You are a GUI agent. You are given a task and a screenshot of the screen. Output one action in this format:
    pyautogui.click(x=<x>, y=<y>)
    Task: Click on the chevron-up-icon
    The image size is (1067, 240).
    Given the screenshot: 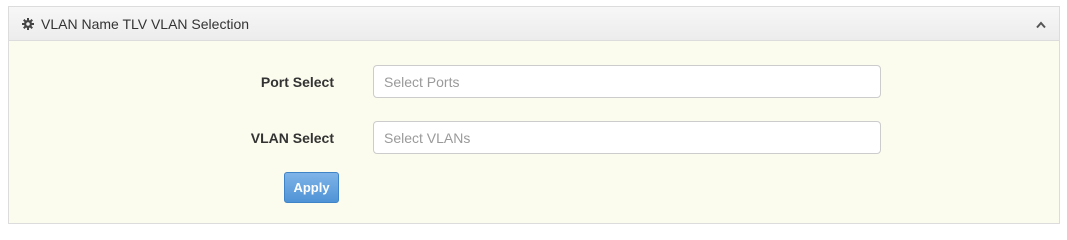 What is the action you would take?
    pyautogui.click(x=1041, y=24)
    